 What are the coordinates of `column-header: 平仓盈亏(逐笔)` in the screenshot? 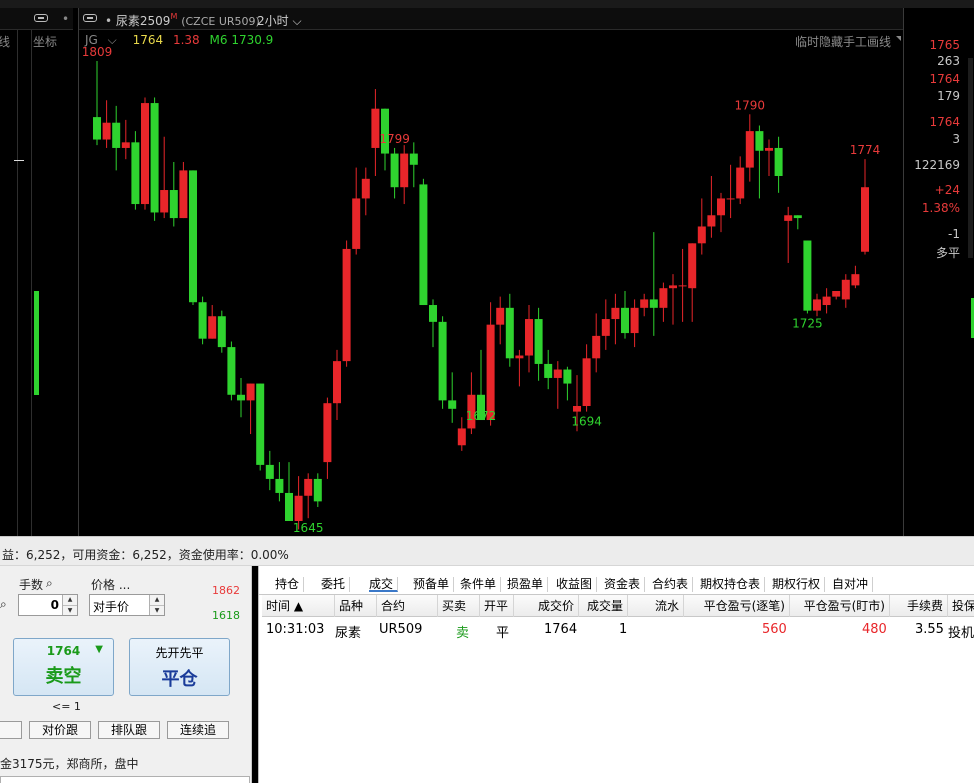 It's located at (737, 606).